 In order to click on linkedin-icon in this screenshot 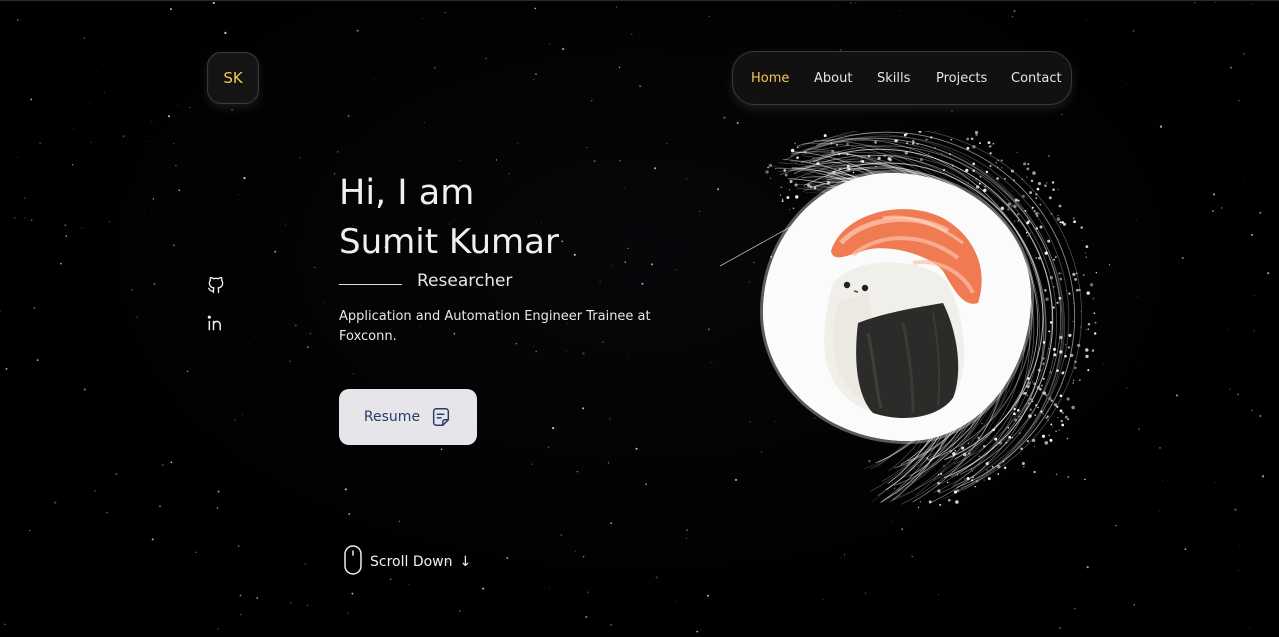, I will do `click(216, 323)`.